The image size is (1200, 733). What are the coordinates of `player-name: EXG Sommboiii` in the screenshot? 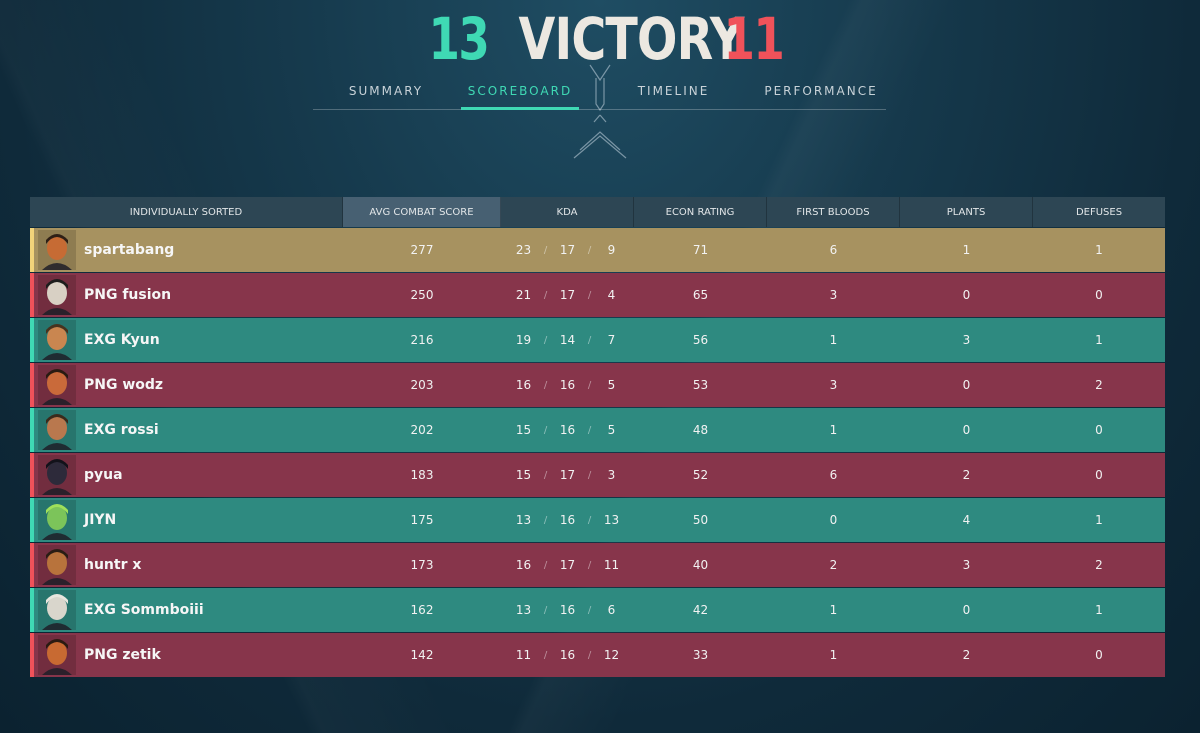 It's located at (144, 610).